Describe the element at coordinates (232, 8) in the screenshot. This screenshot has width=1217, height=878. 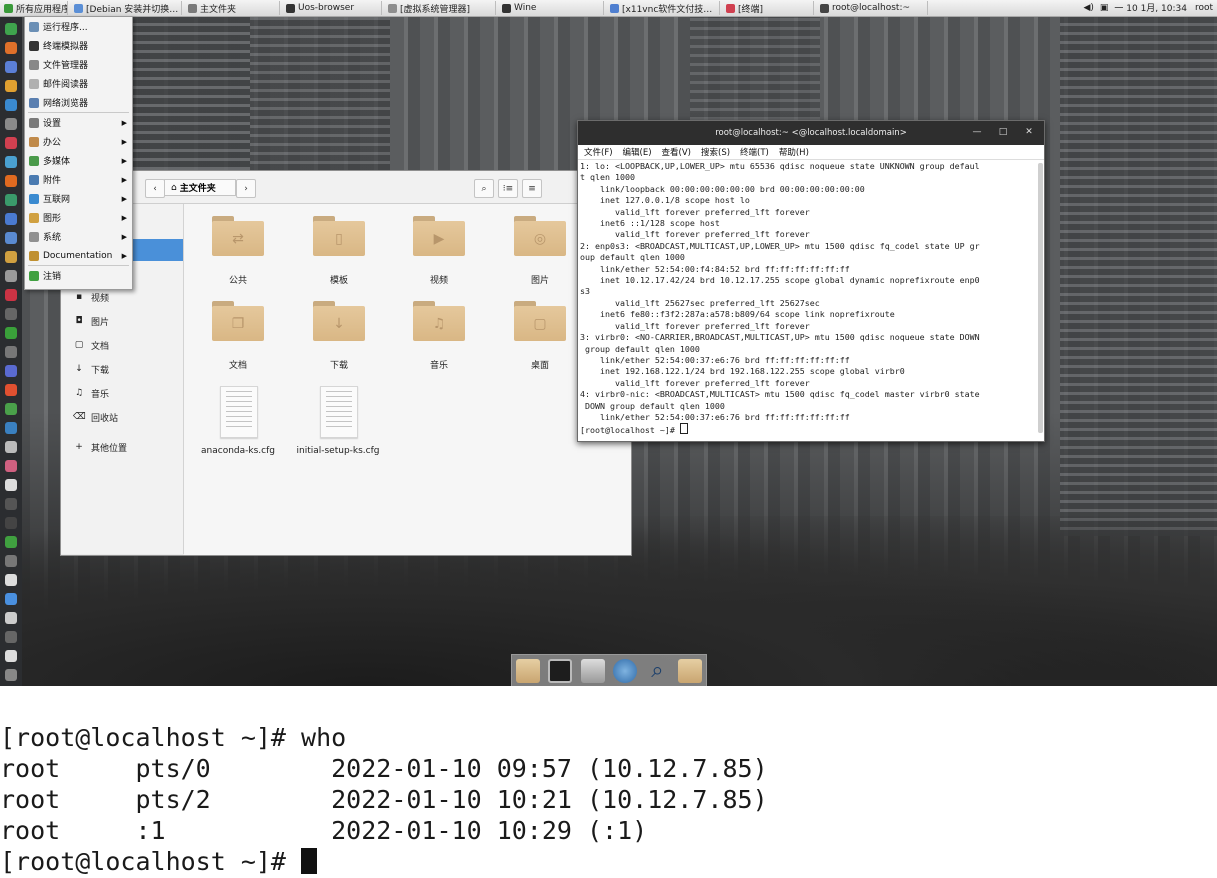
I see `taskbar-item: 主文件夹` at that location.